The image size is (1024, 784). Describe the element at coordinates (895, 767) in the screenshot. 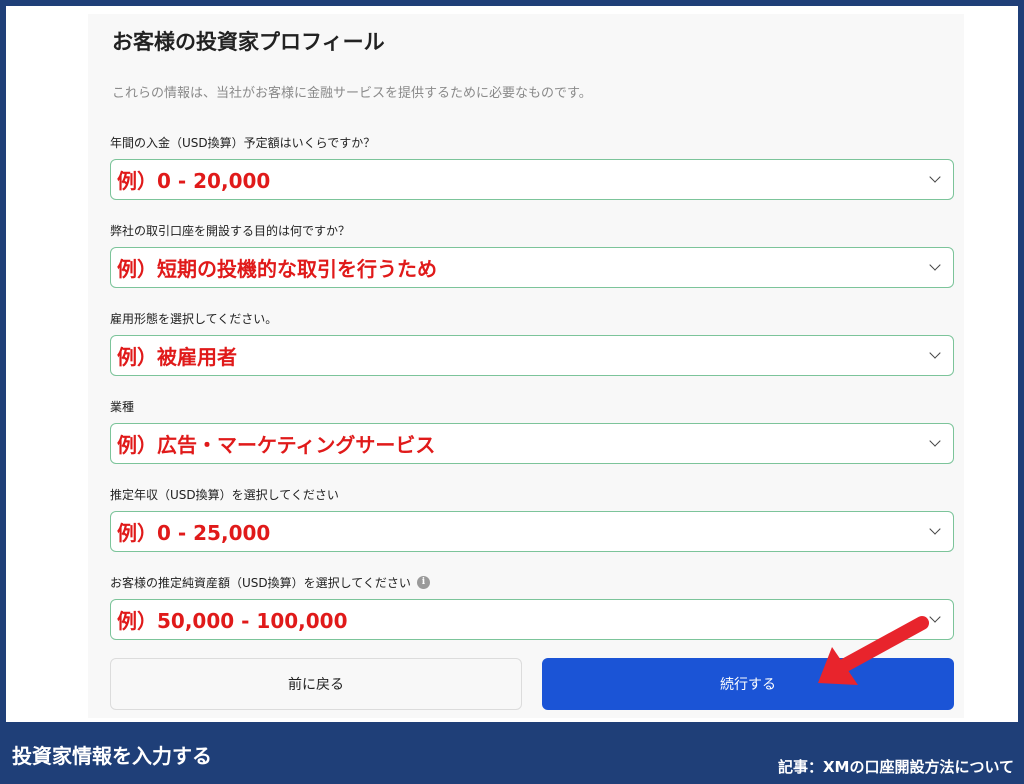

I see `caption-article-link: 記事：XMの口座開設方法について` at that location.